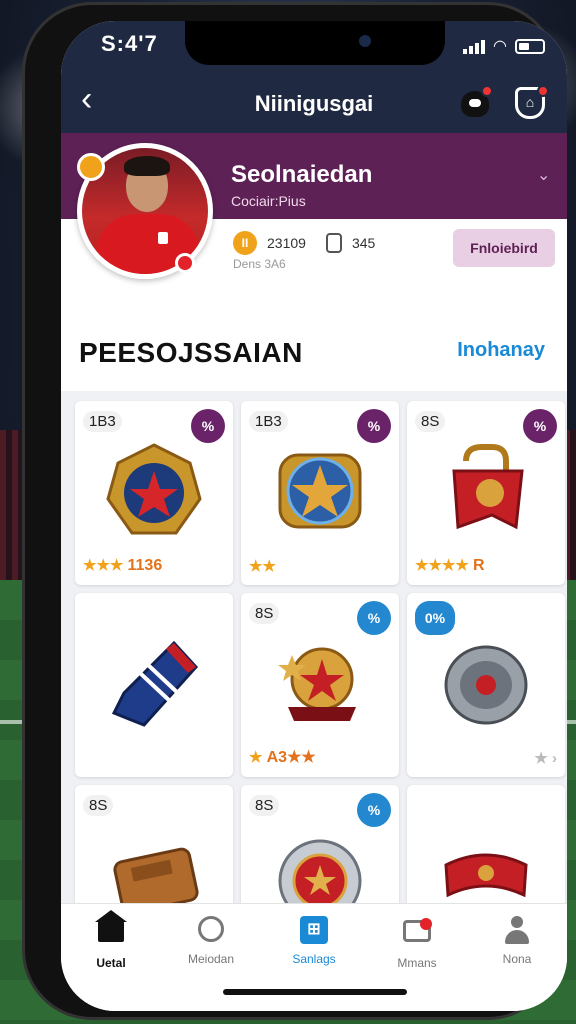 The height and width of the screenshot is (1024, 576). What do you see at coordinates (147, 166) in the screenshot?
I see `avatar-hair` at bounding box center [147, 166].